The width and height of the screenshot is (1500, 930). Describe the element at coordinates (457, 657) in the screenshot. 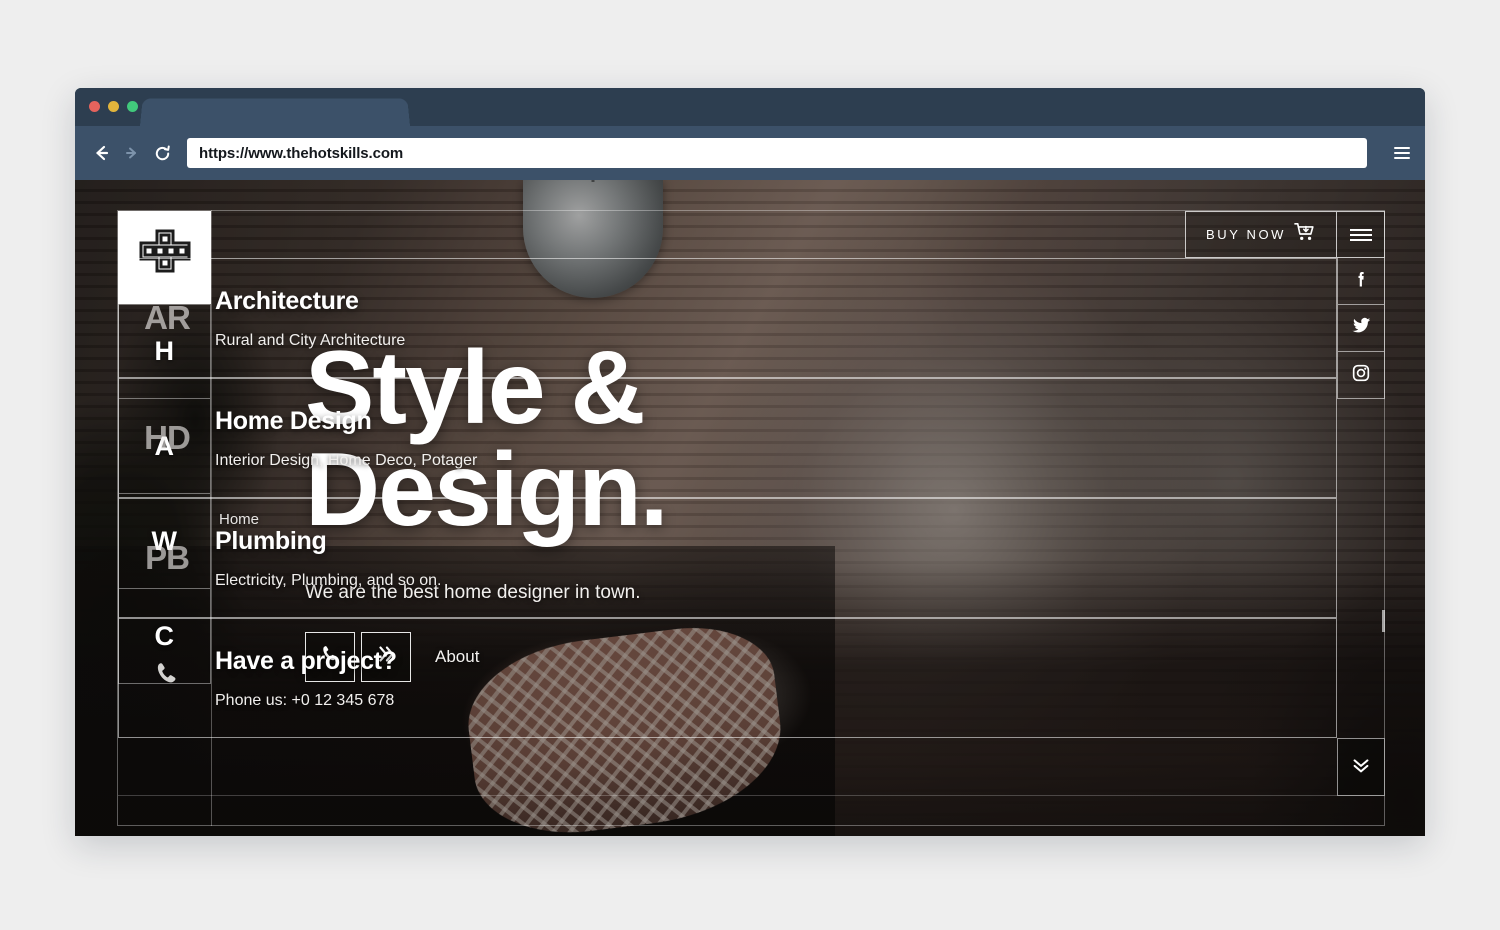

I see `about-link: About` at that location.